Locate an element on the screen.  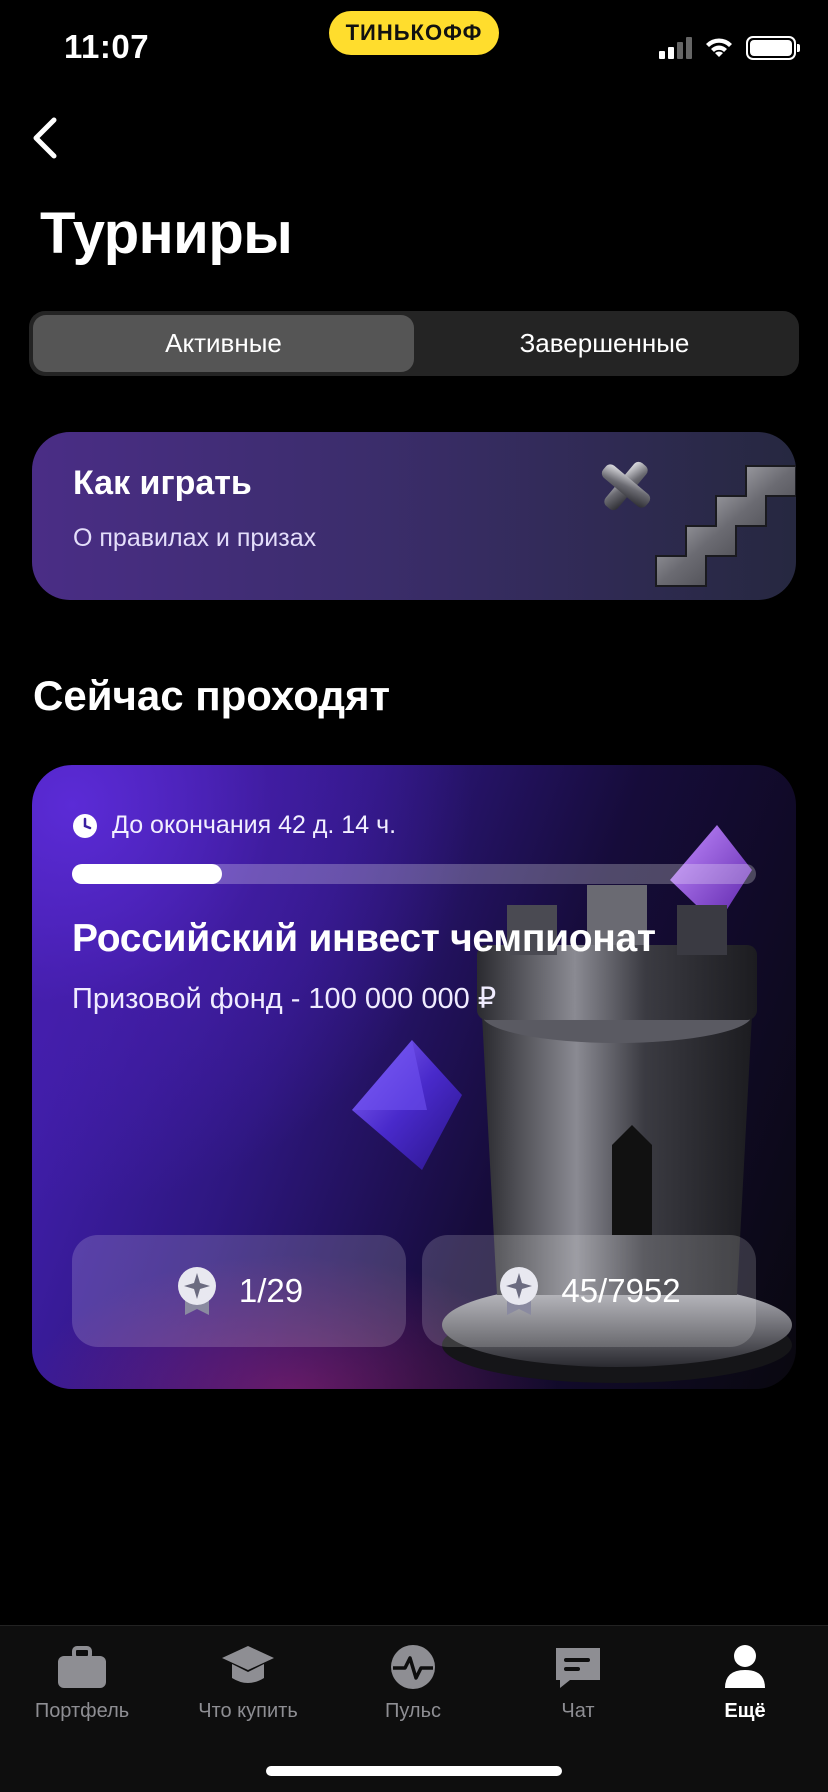
rank-stat-2: 45/7952 is located at coordinates (589, 1291).